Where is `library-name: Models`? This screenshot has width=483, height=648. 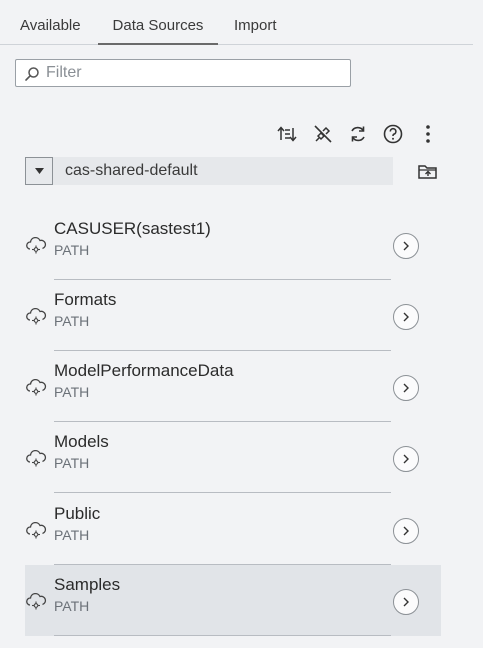 library-name: Models is located at coordinates (81, 441).